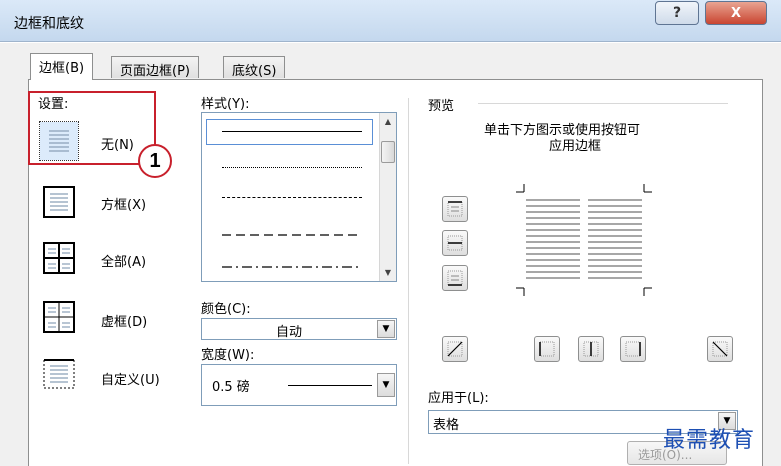 This screenshot has height=466, width=781. I want to click on setting-none-label: 无(N), so click(117, 143).